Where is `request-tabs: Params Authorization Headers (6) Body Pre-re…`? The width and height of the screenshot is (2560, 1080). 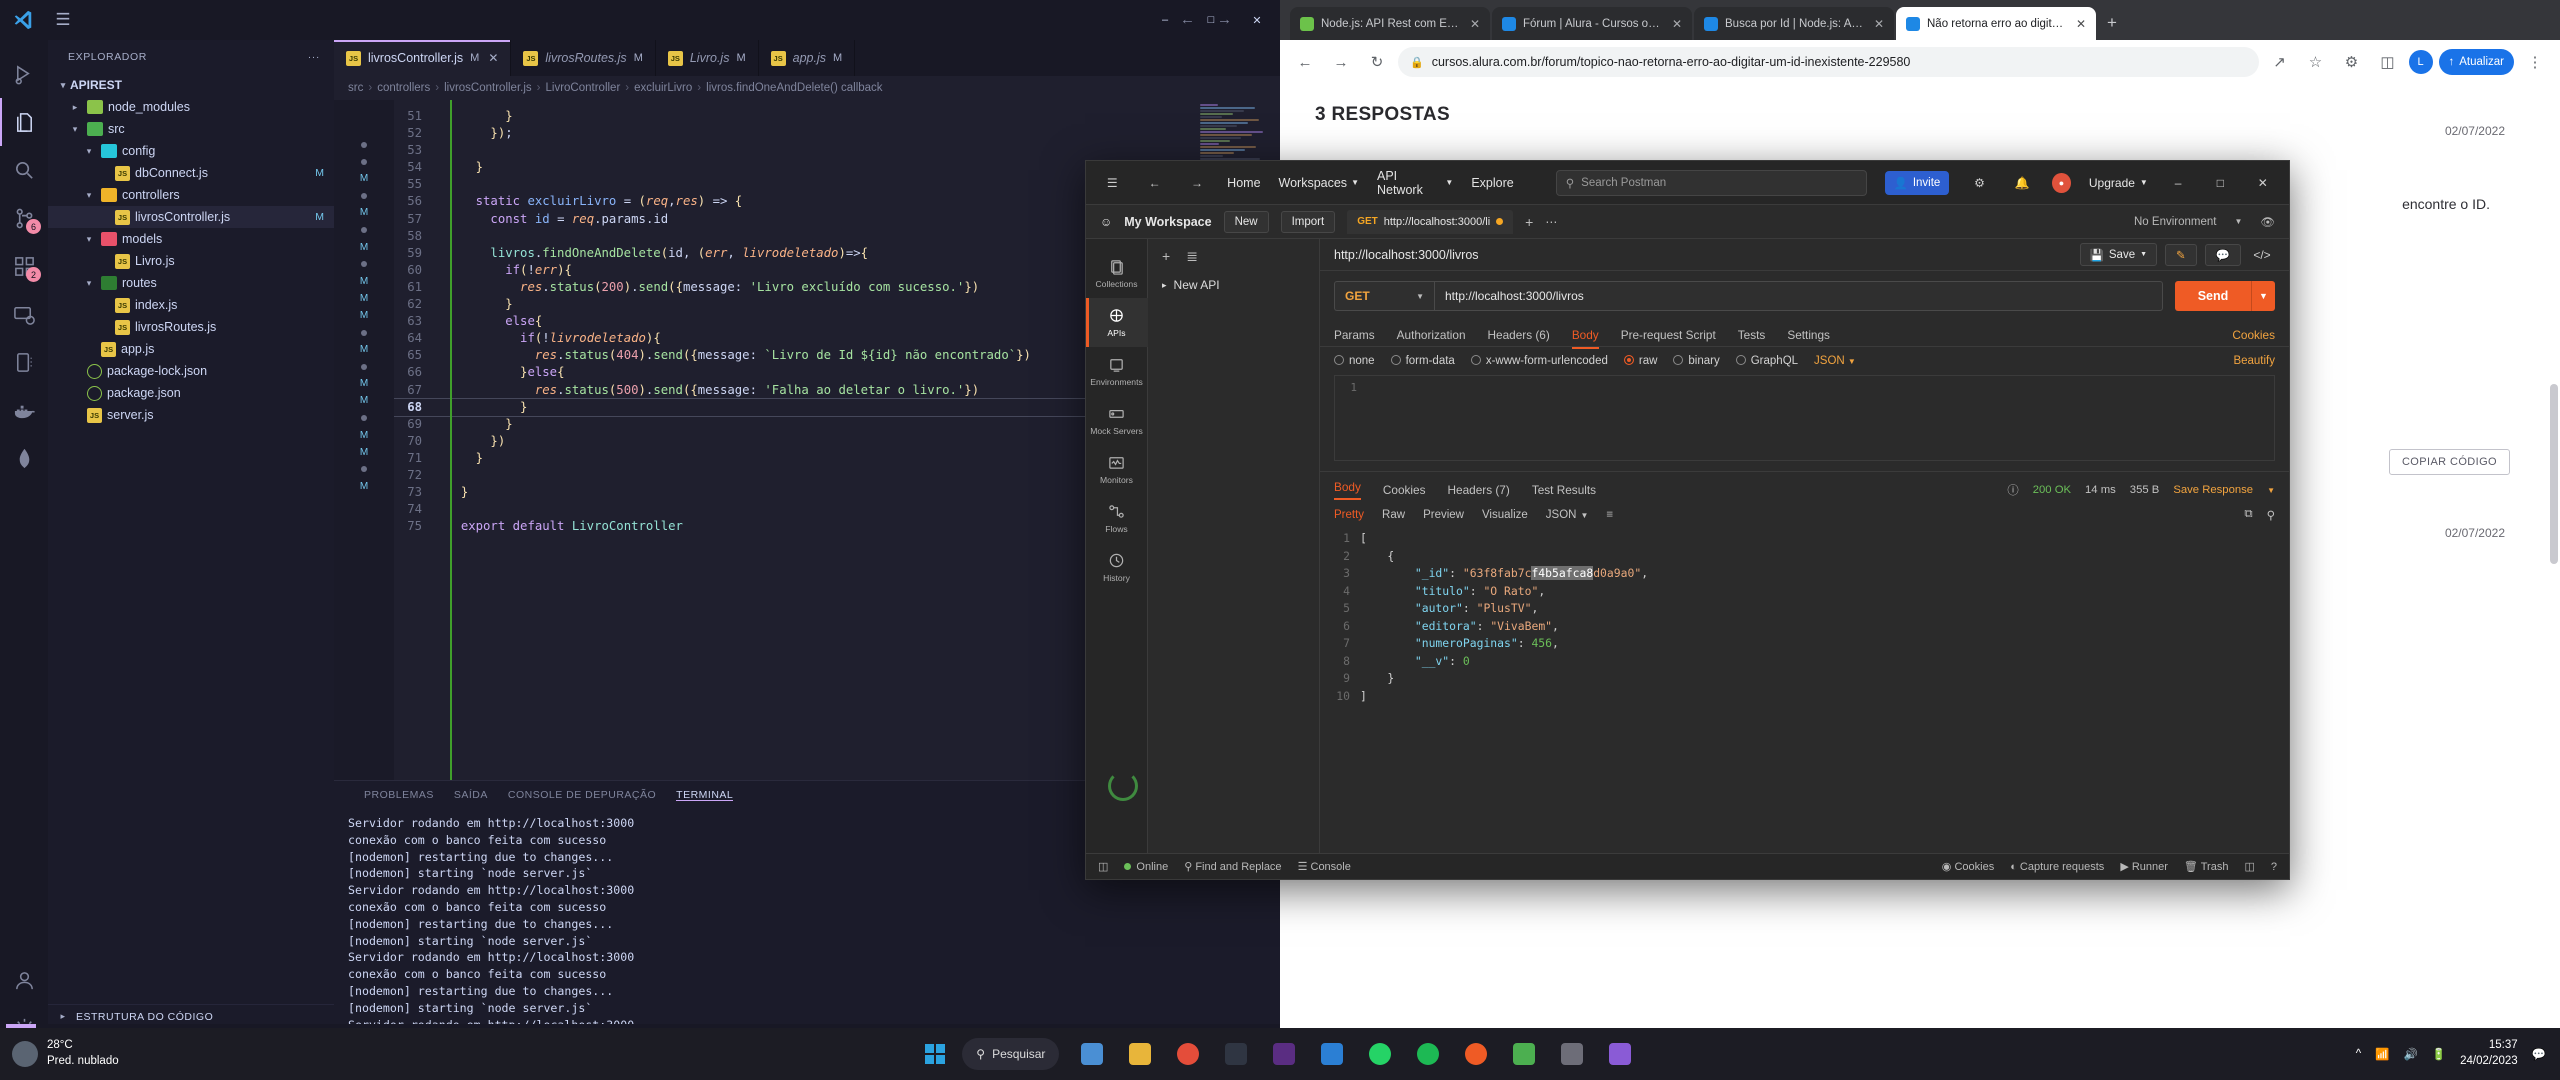 request-tabs: Params Authorization Headers (6) Body Pre-re… is located at coordinates (1804, 333).